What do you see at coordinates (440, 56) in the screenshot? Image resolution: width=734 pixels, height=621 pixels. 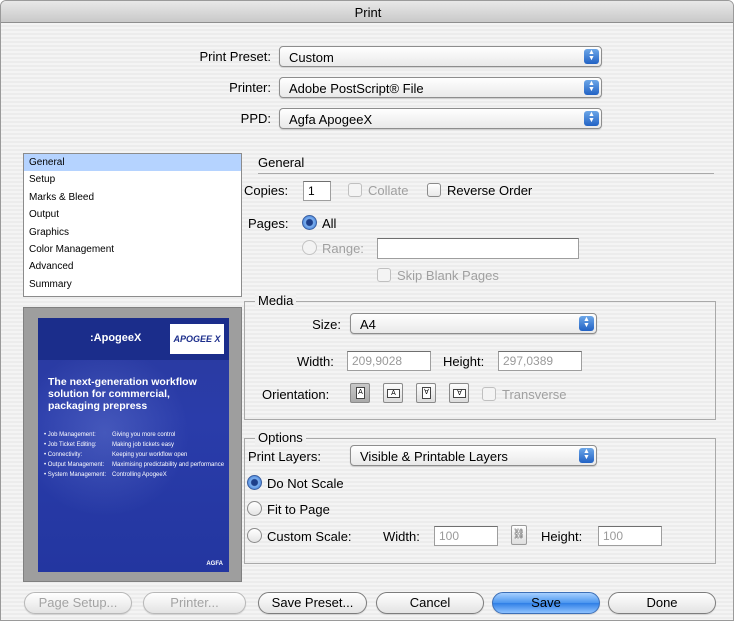 I see `print-preset-popup: Custom ▲ ▼` at bounding box center [440, 56].